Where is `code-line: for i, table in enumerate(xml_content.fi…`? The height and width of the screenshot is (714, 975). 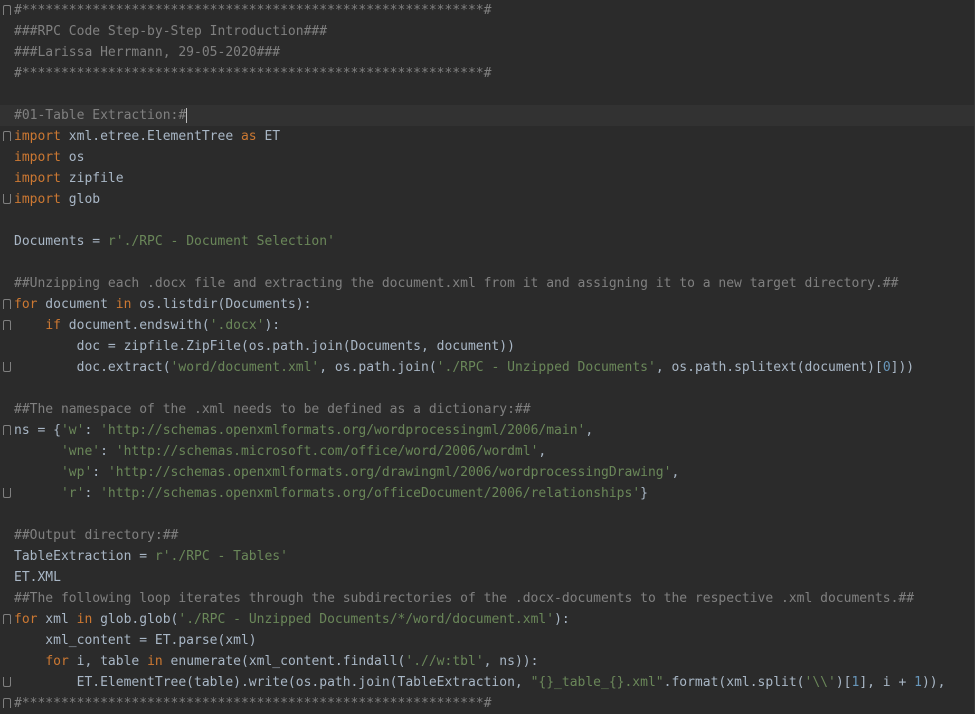 code-line: for i, table in enumerate(xml_content.fi… is located at coordinates (487, 661).